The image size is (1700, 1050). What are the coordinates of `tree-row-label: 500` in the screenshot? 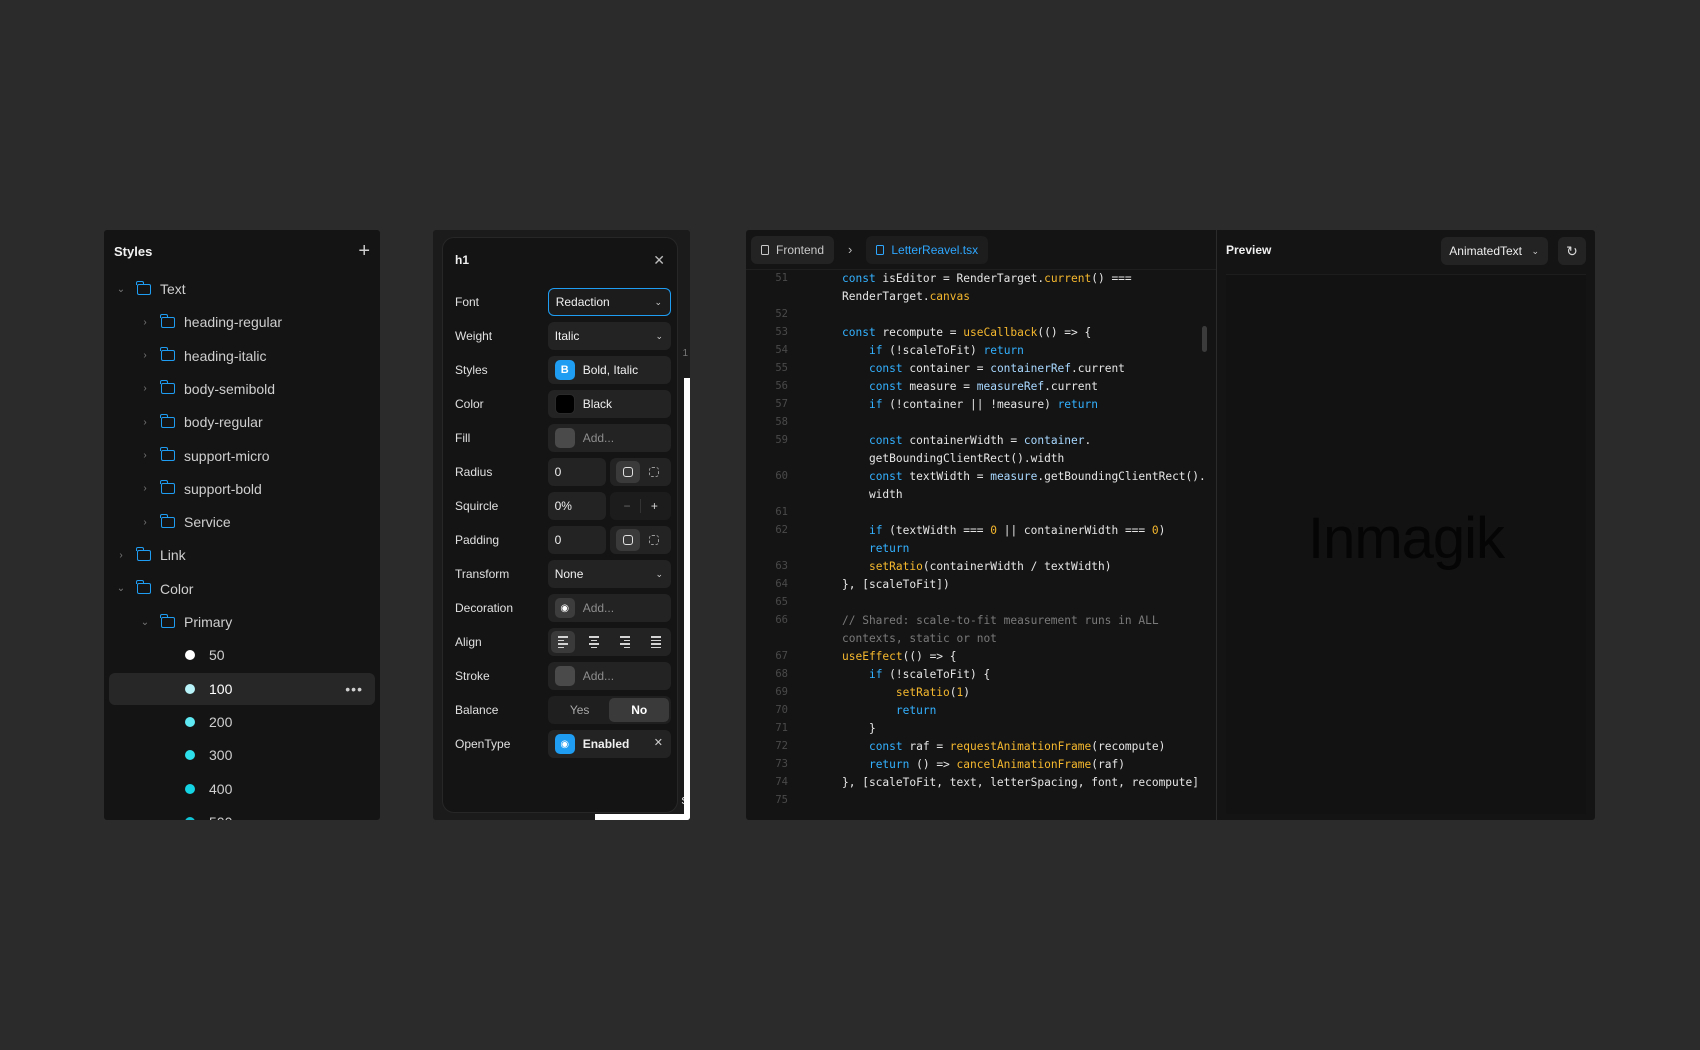 It's located at (220, 817).